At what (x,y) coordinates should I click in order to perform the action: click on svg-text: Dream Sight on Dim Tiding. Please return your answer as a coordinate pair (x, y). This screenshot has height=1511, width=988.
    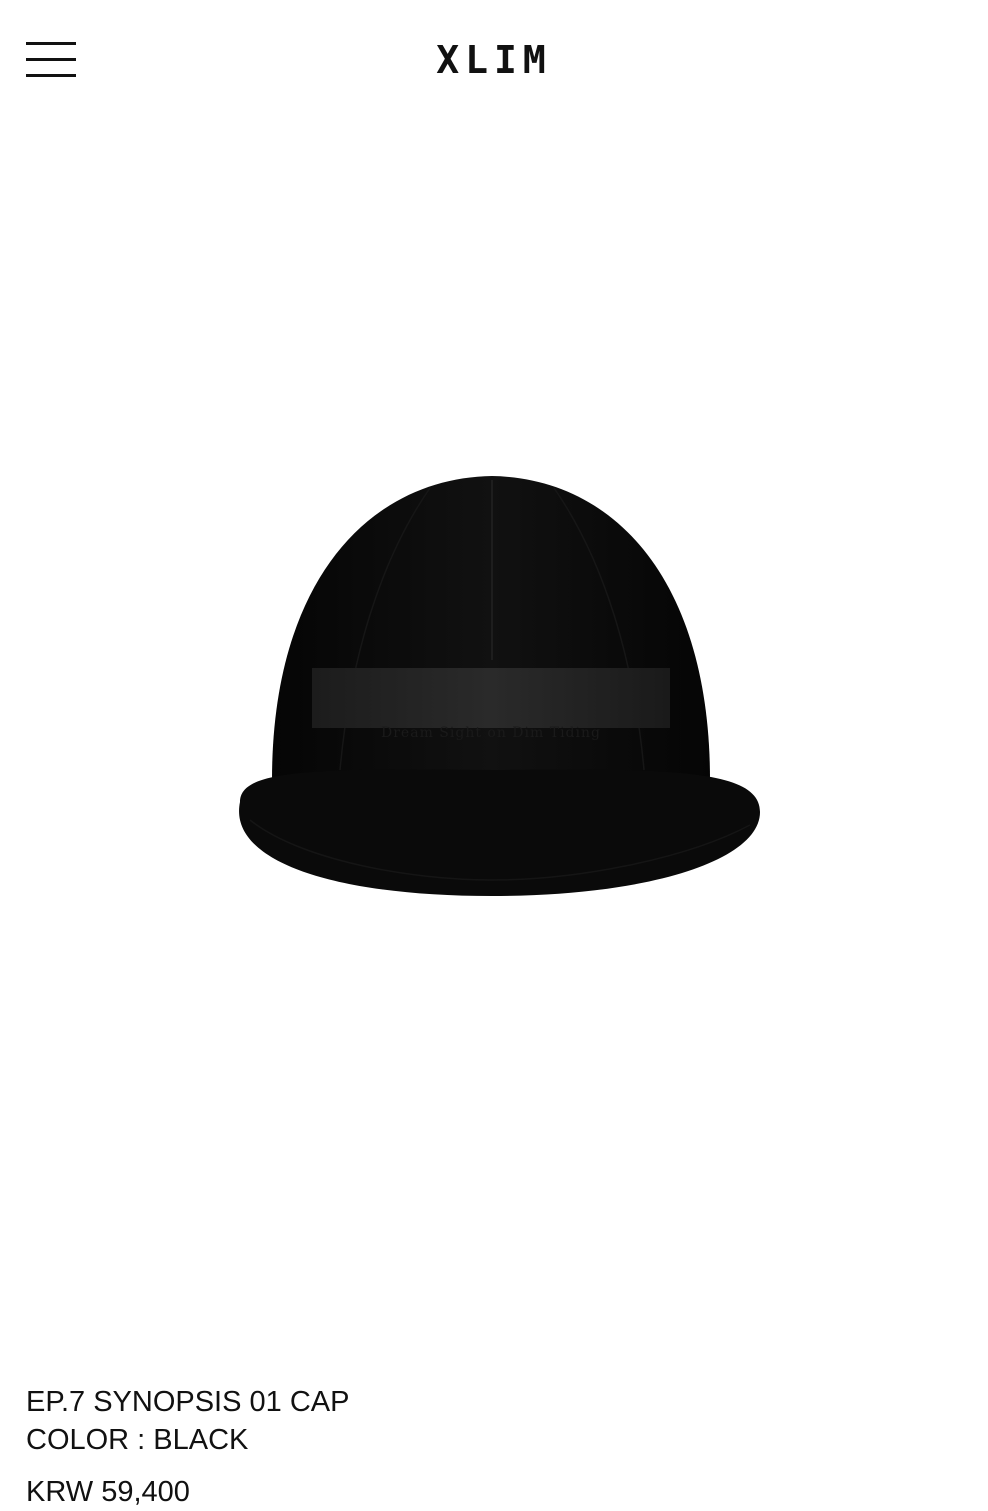
    Looking at the image, I should click on (491, 733).